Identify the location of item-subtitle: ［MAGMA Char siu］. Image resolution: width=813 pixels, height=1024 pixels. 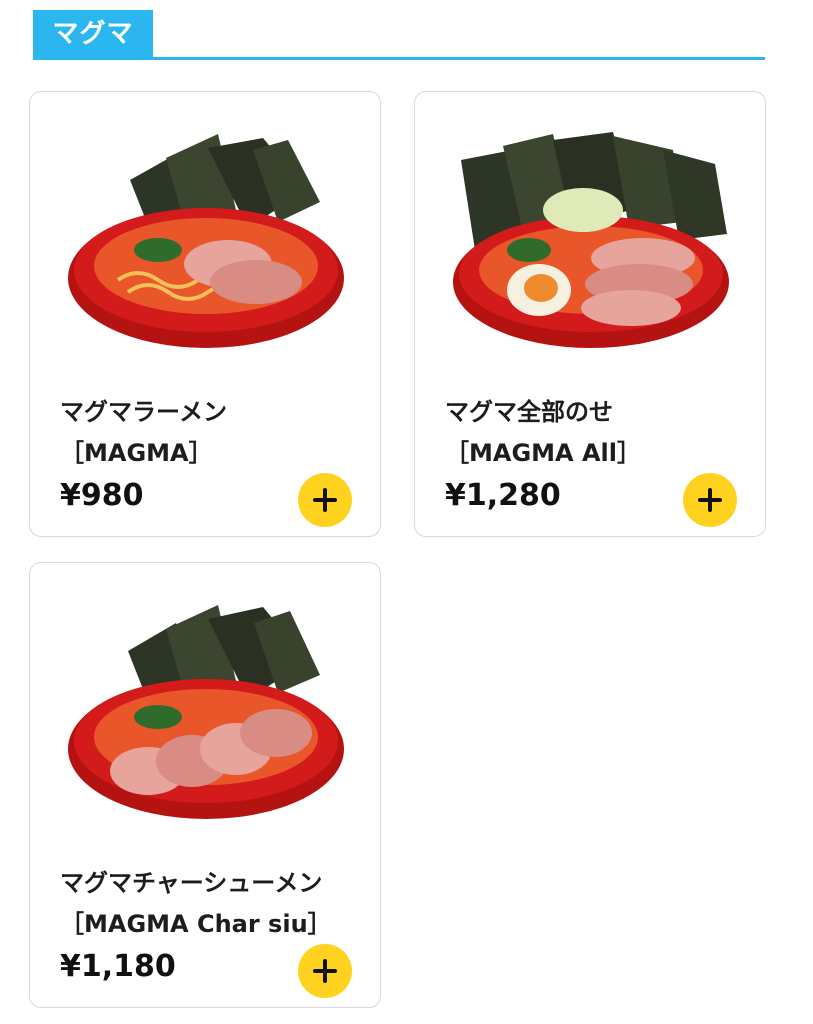
(196, 924).